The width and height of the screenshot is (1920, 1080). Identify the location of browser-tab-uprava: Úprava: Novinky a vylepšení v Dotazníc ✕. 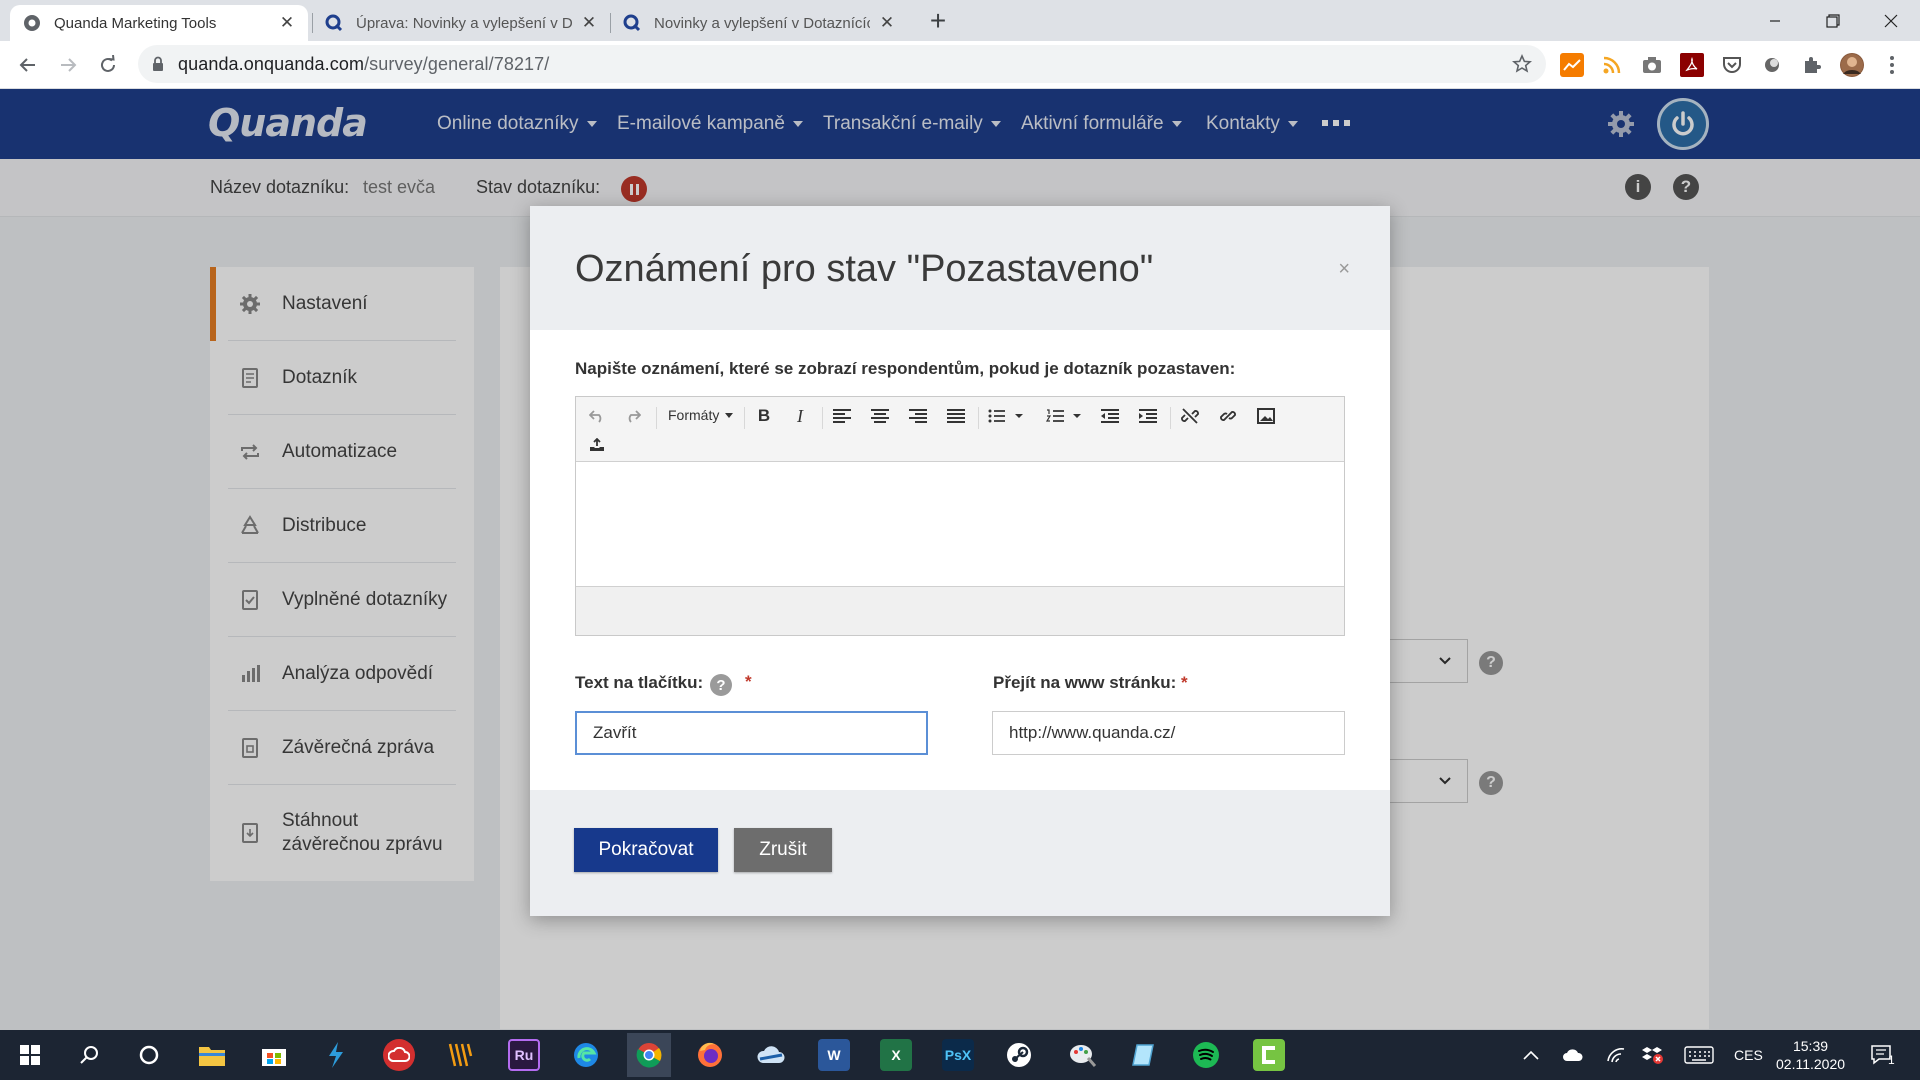
(461, 23).